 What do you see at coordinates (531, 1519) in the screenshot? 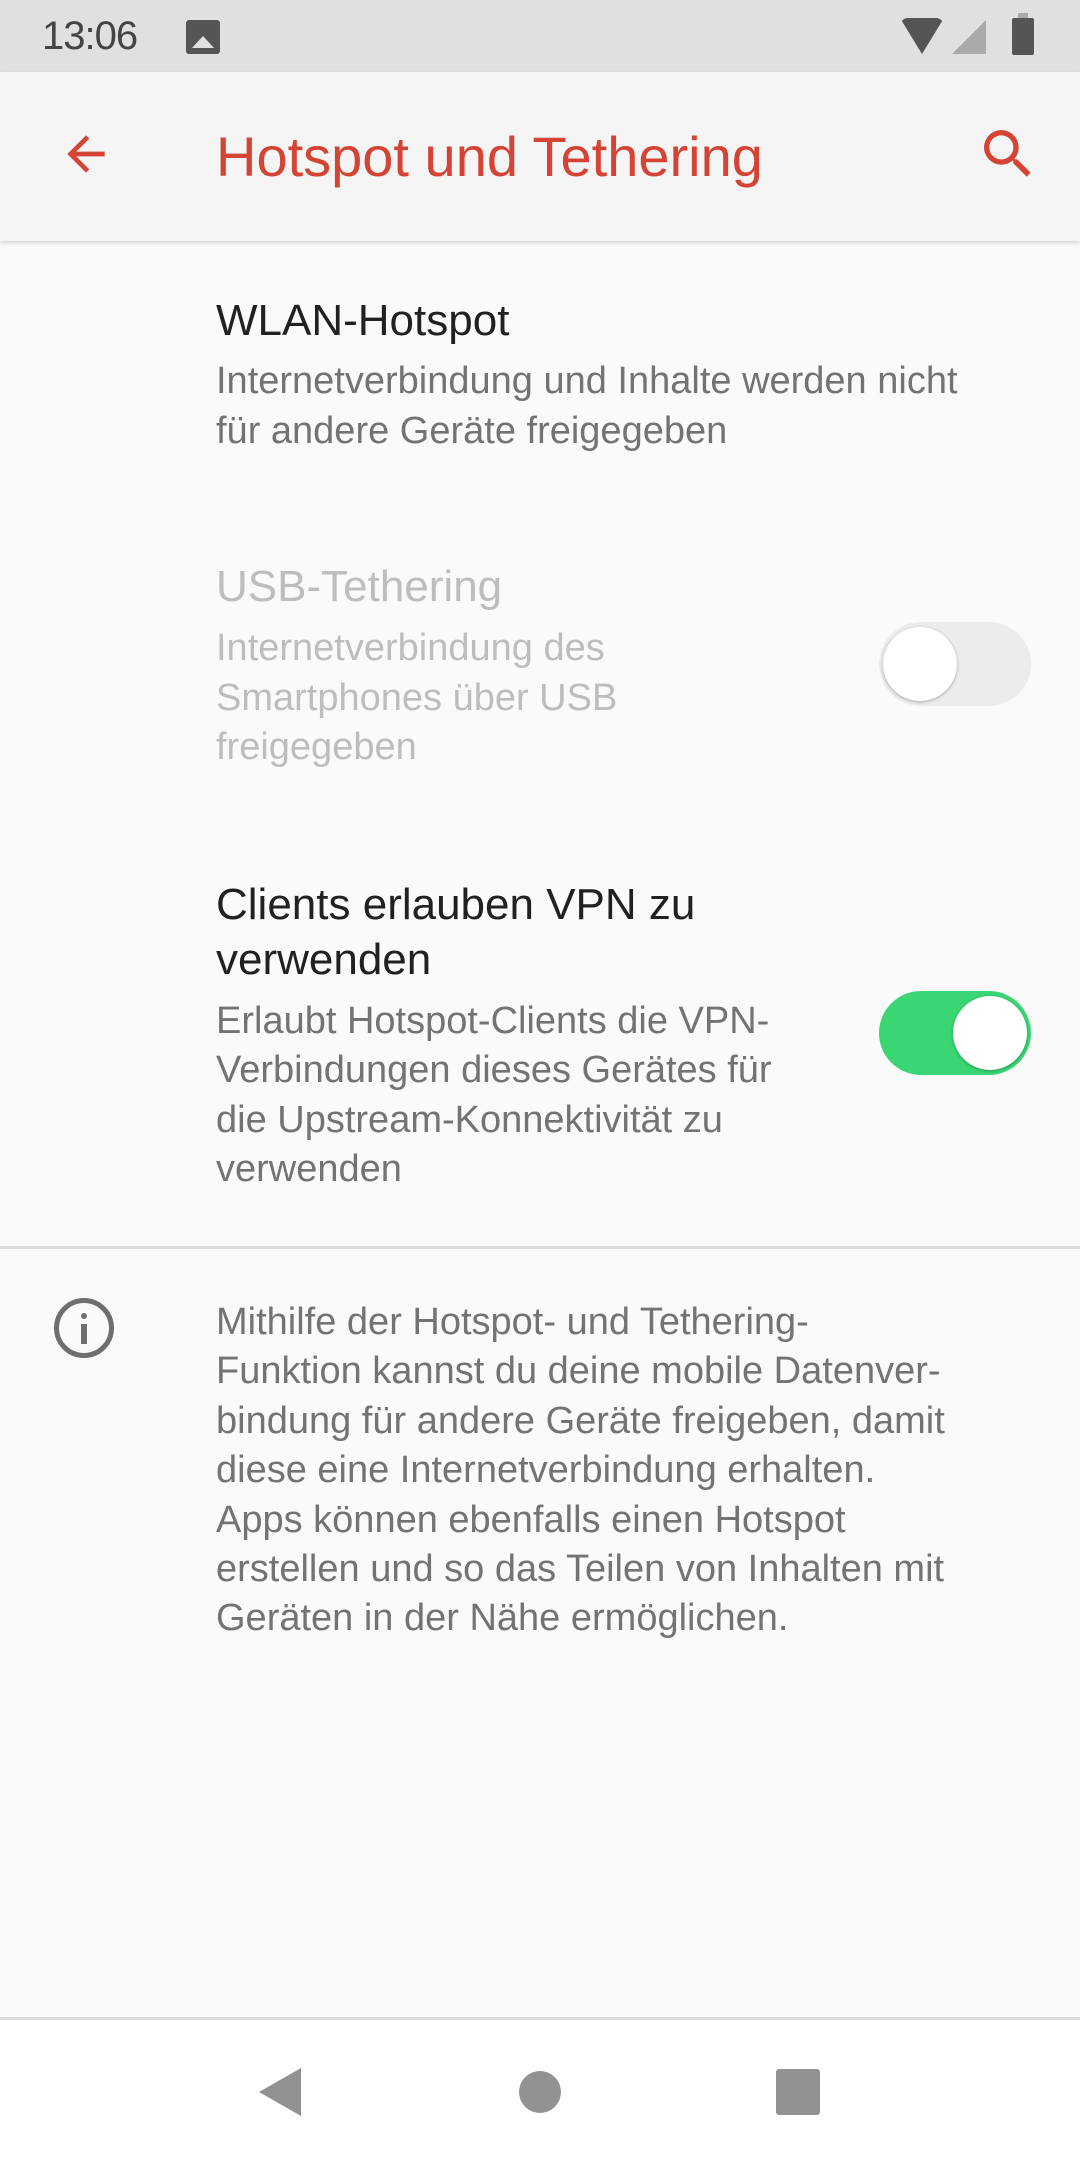
I see `info-line: Apps können ebenfalls einen Hotspot` at bounding box center [531, 1519].